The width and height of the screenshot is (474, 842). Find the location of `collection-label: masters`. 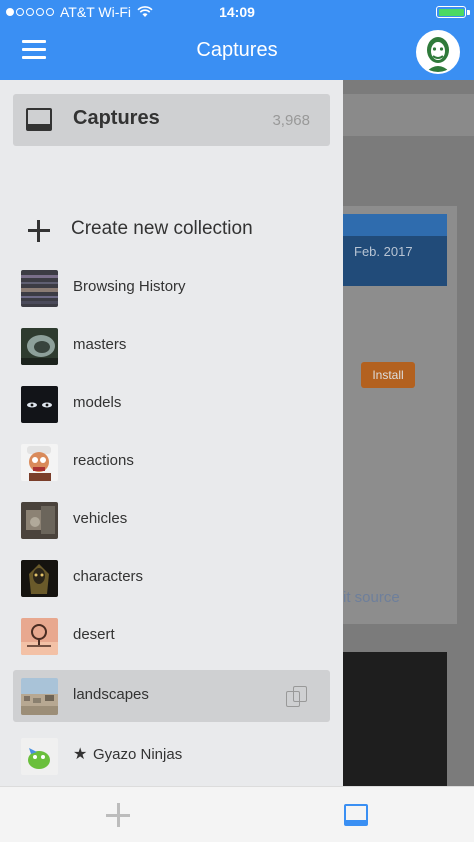

collection-label: masters is located at coordinates (100, 344).